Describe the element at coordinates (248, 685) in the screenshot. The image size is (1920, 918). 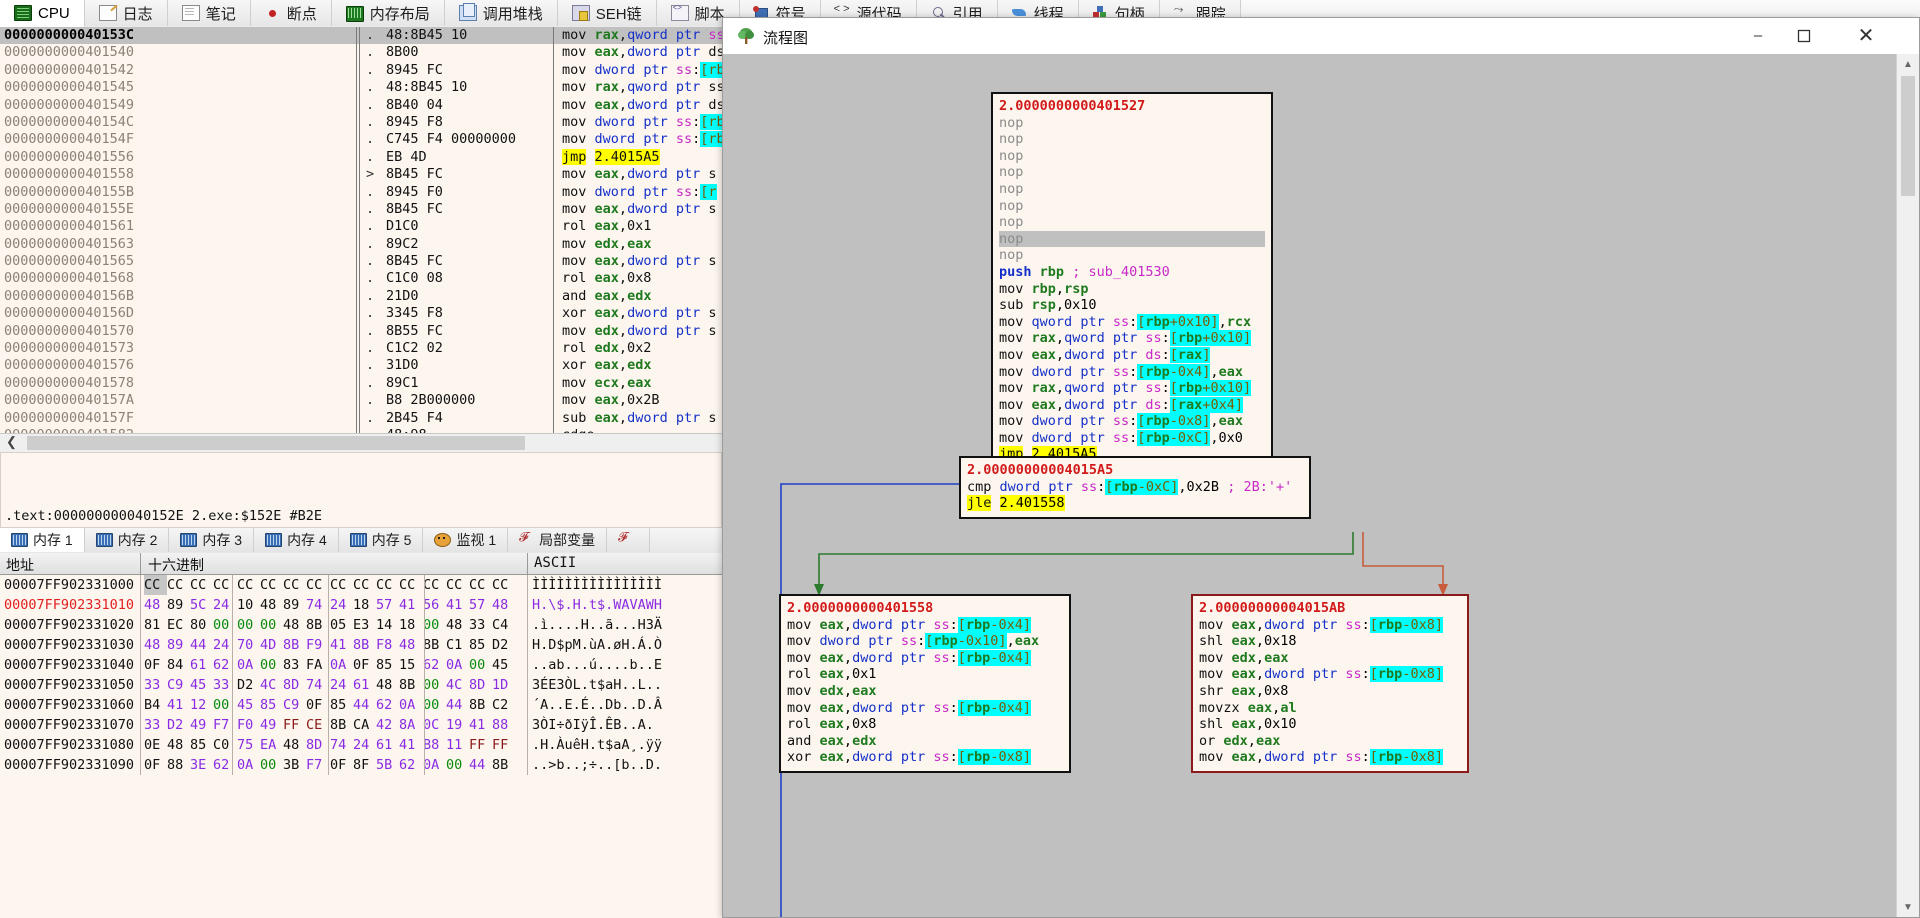
I see `hex-byte: D2` at that location.